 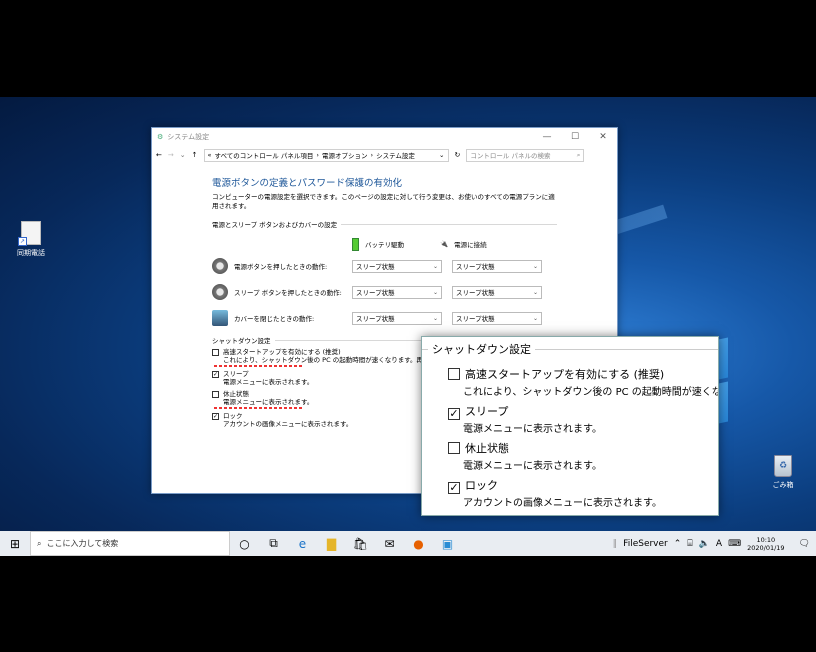 I want to click on start-button: ⊞, so click(x=15, y=544).